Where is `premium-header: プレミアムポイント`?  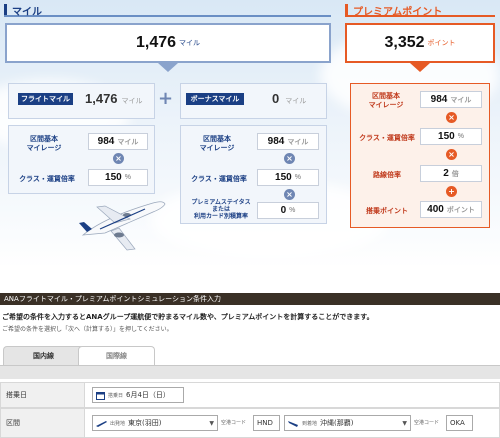
premium-header: プレミアムポイント is located at coordinates (420, 10).